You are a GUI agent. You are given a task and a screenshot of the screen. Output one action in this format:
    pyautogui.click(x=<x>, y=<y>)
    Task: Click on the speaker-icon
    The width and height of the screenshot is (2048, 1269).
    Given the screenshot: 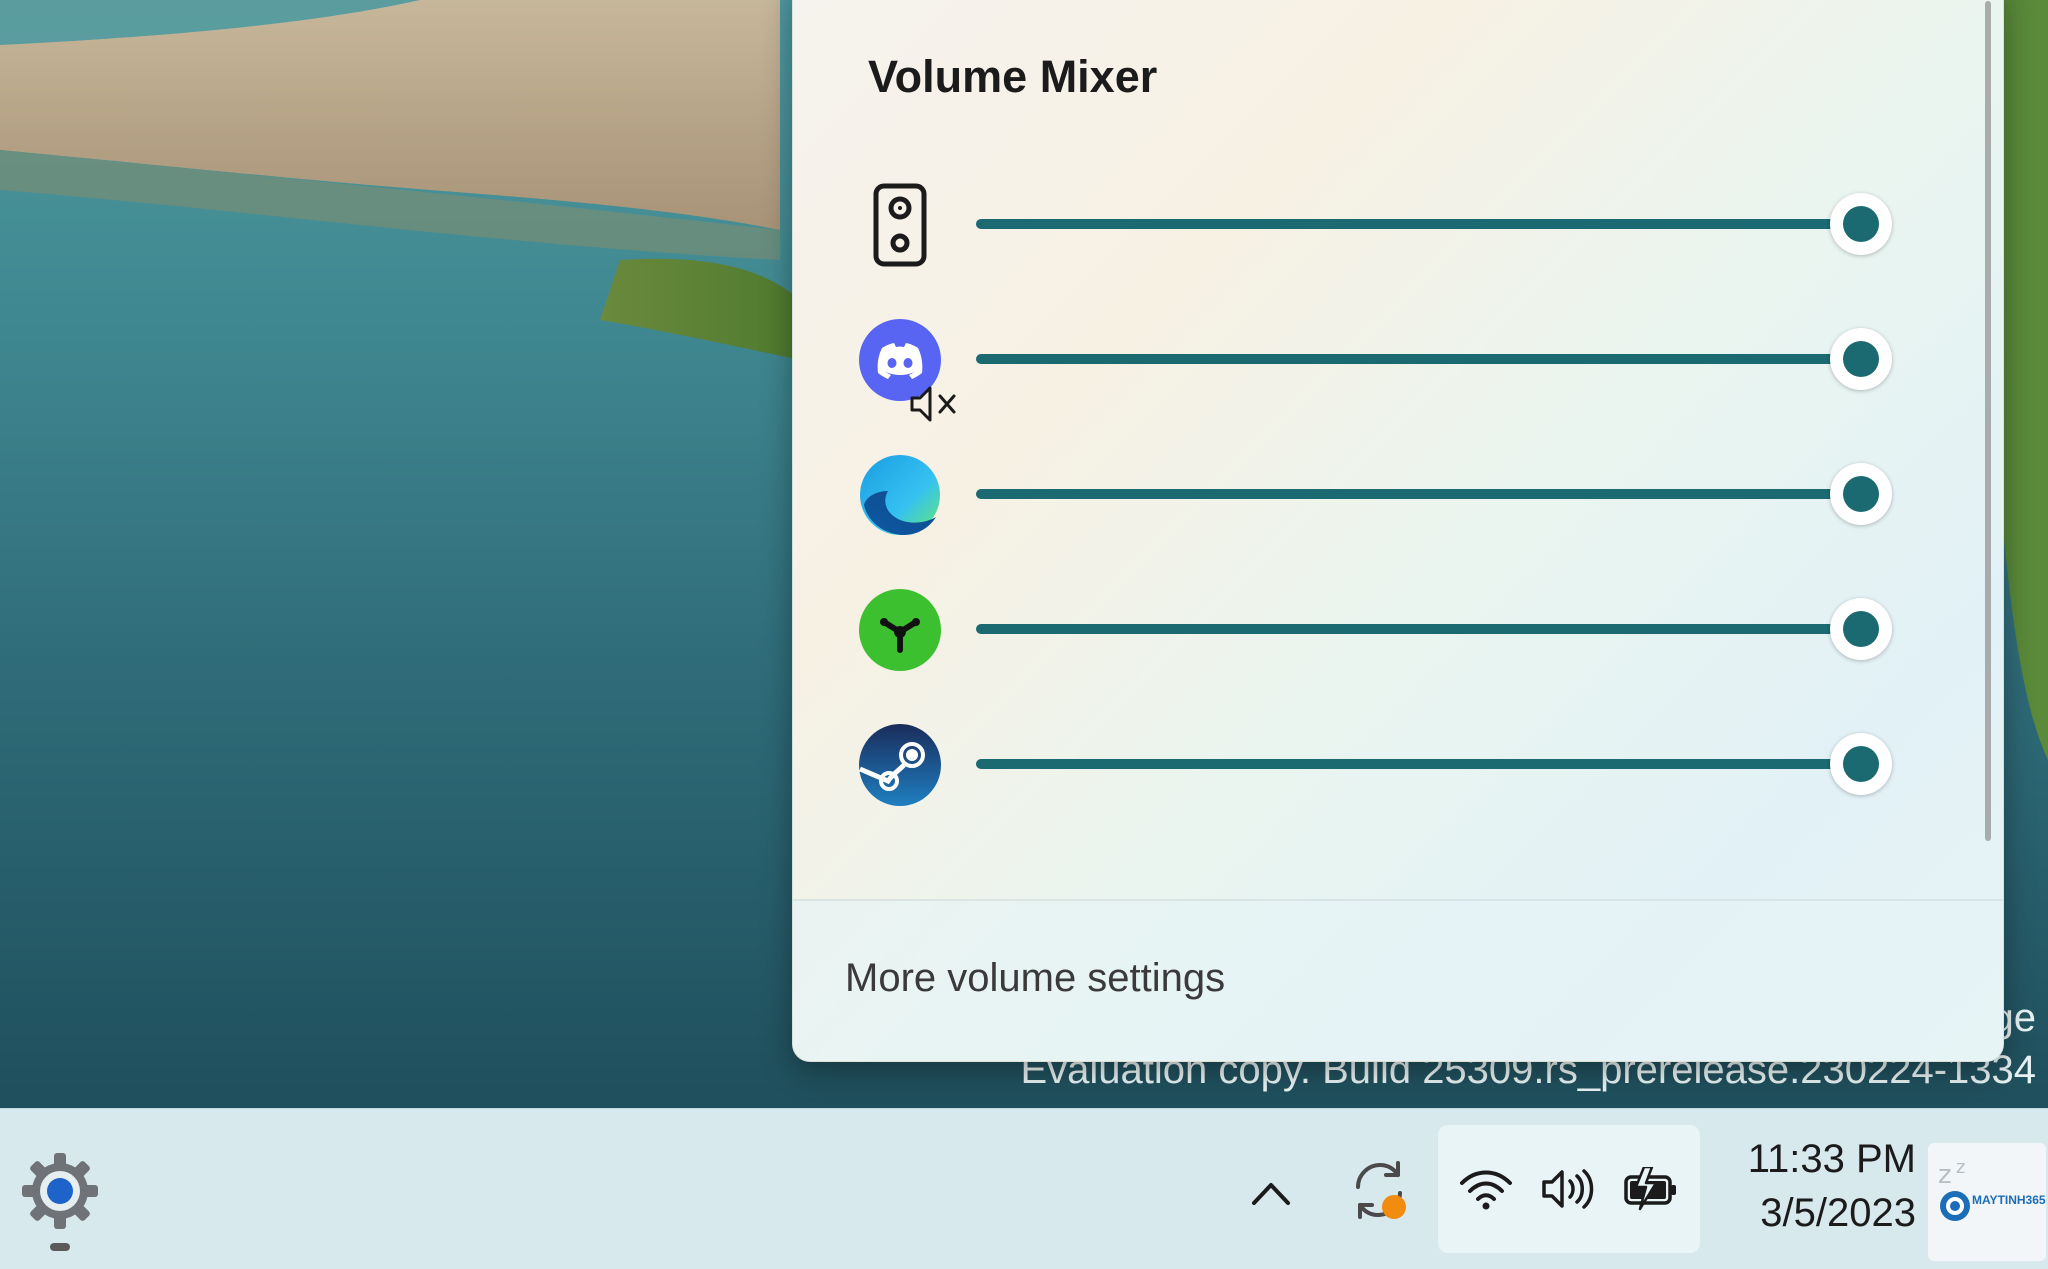 What is the action you would take?
    pyautogui.click(x=900, y=225)
    